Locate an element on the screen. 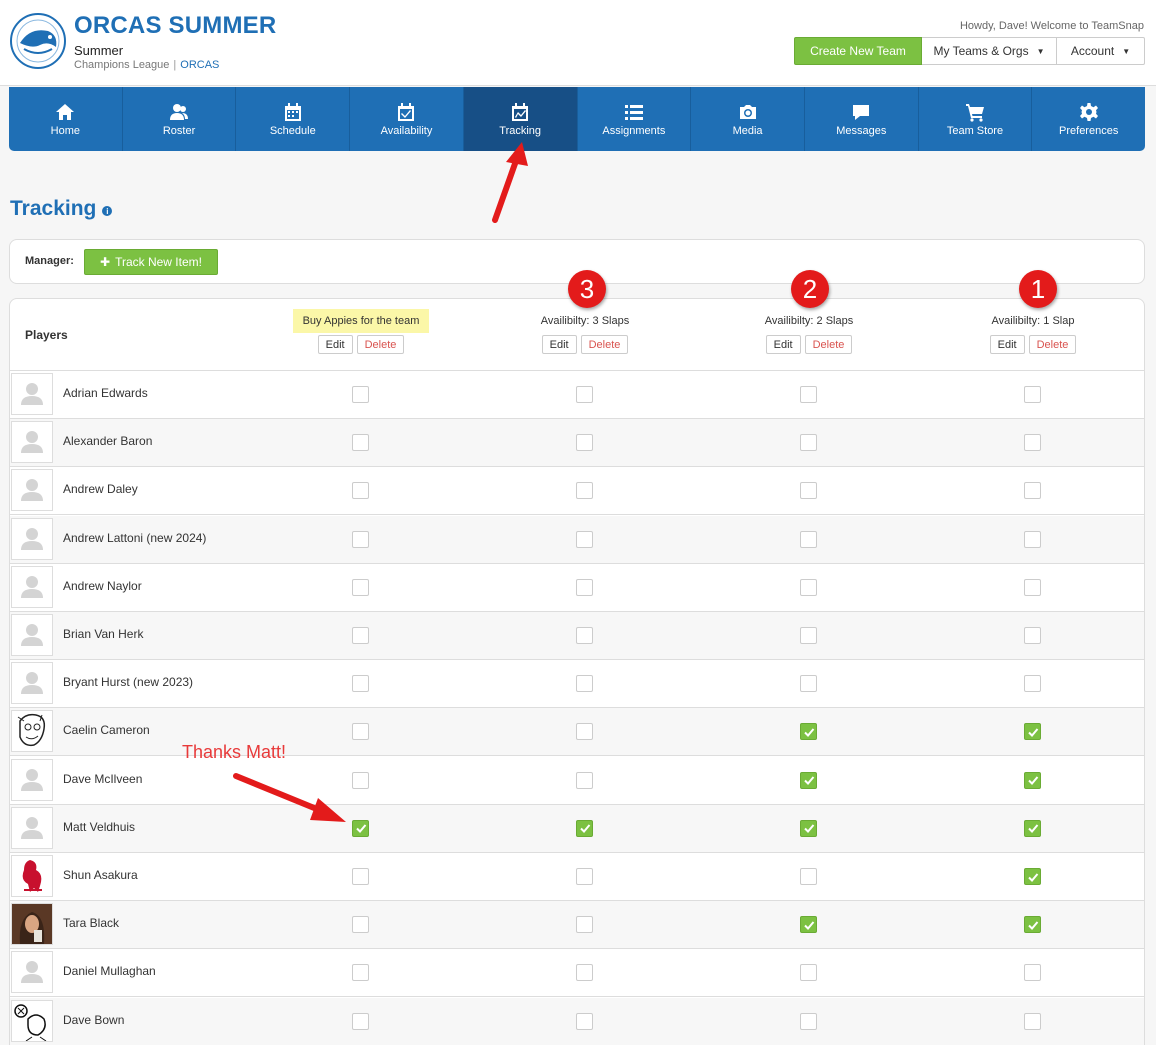  player-name: Matt Veldhuis is located at coordinates (99, 827).